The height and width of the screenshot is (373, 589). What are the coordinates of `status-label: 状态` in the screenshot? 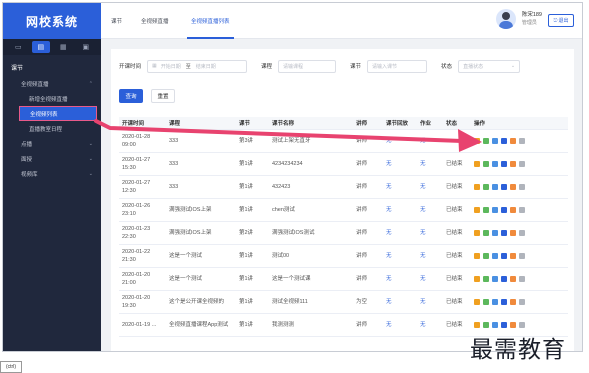 It's located at (447, 67).